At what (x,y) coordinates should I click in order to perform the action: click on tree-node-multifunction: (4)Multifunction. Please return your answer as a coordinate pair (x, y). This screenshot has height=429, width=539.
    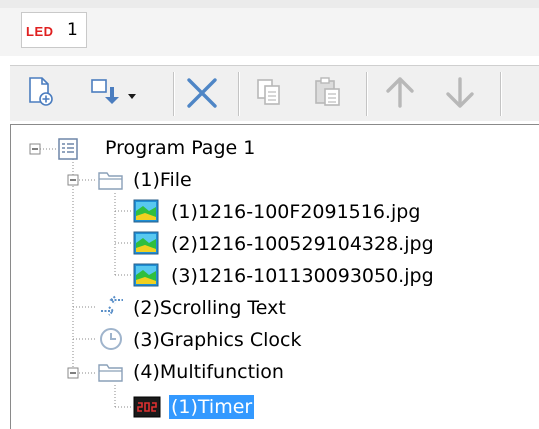
    Looking at the image, I should click on (208, 372).